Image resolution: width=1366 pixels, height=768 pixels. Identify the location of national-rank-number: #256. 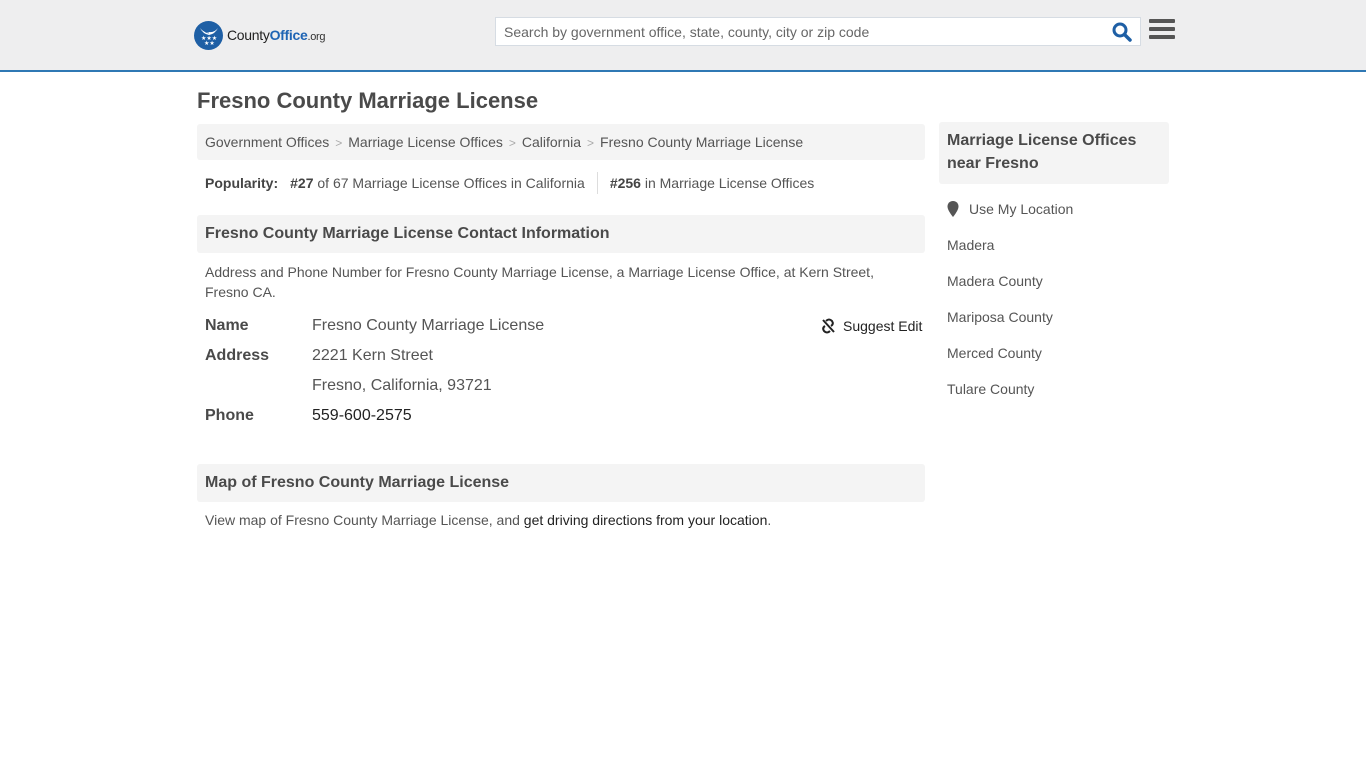
(625, 183).